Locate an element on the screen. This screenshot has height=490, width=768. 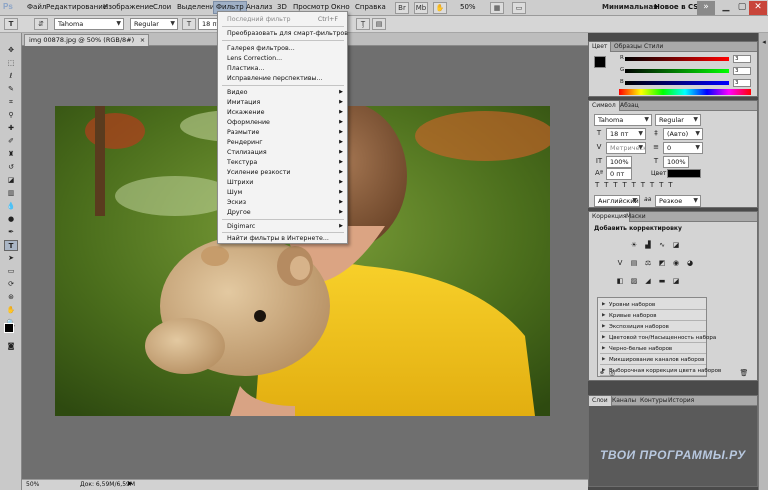
filter-artistic: Имитация ▶ is located at coordinates (282, 103).